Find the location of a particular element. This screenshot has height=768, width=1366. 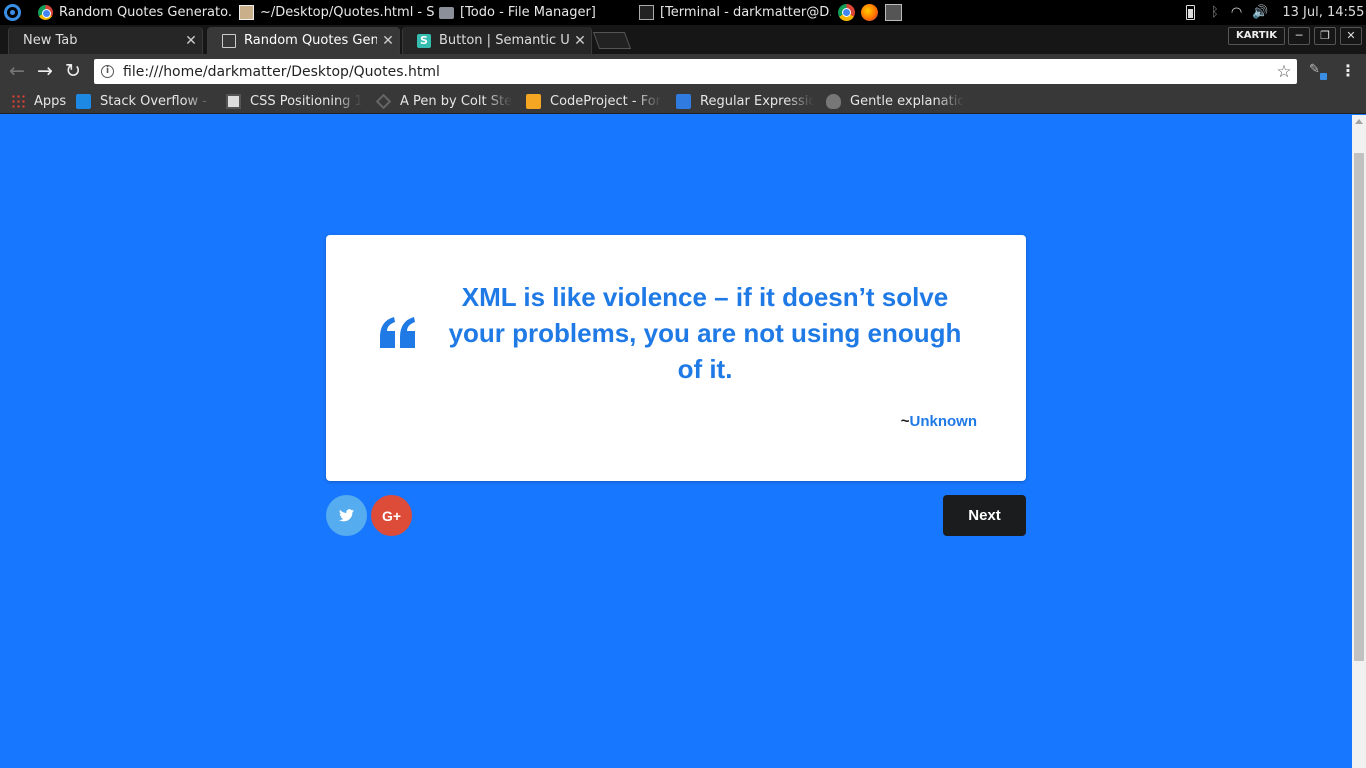

tab-new-tab: New Tab ✕ is located at coordinates (105, 40).